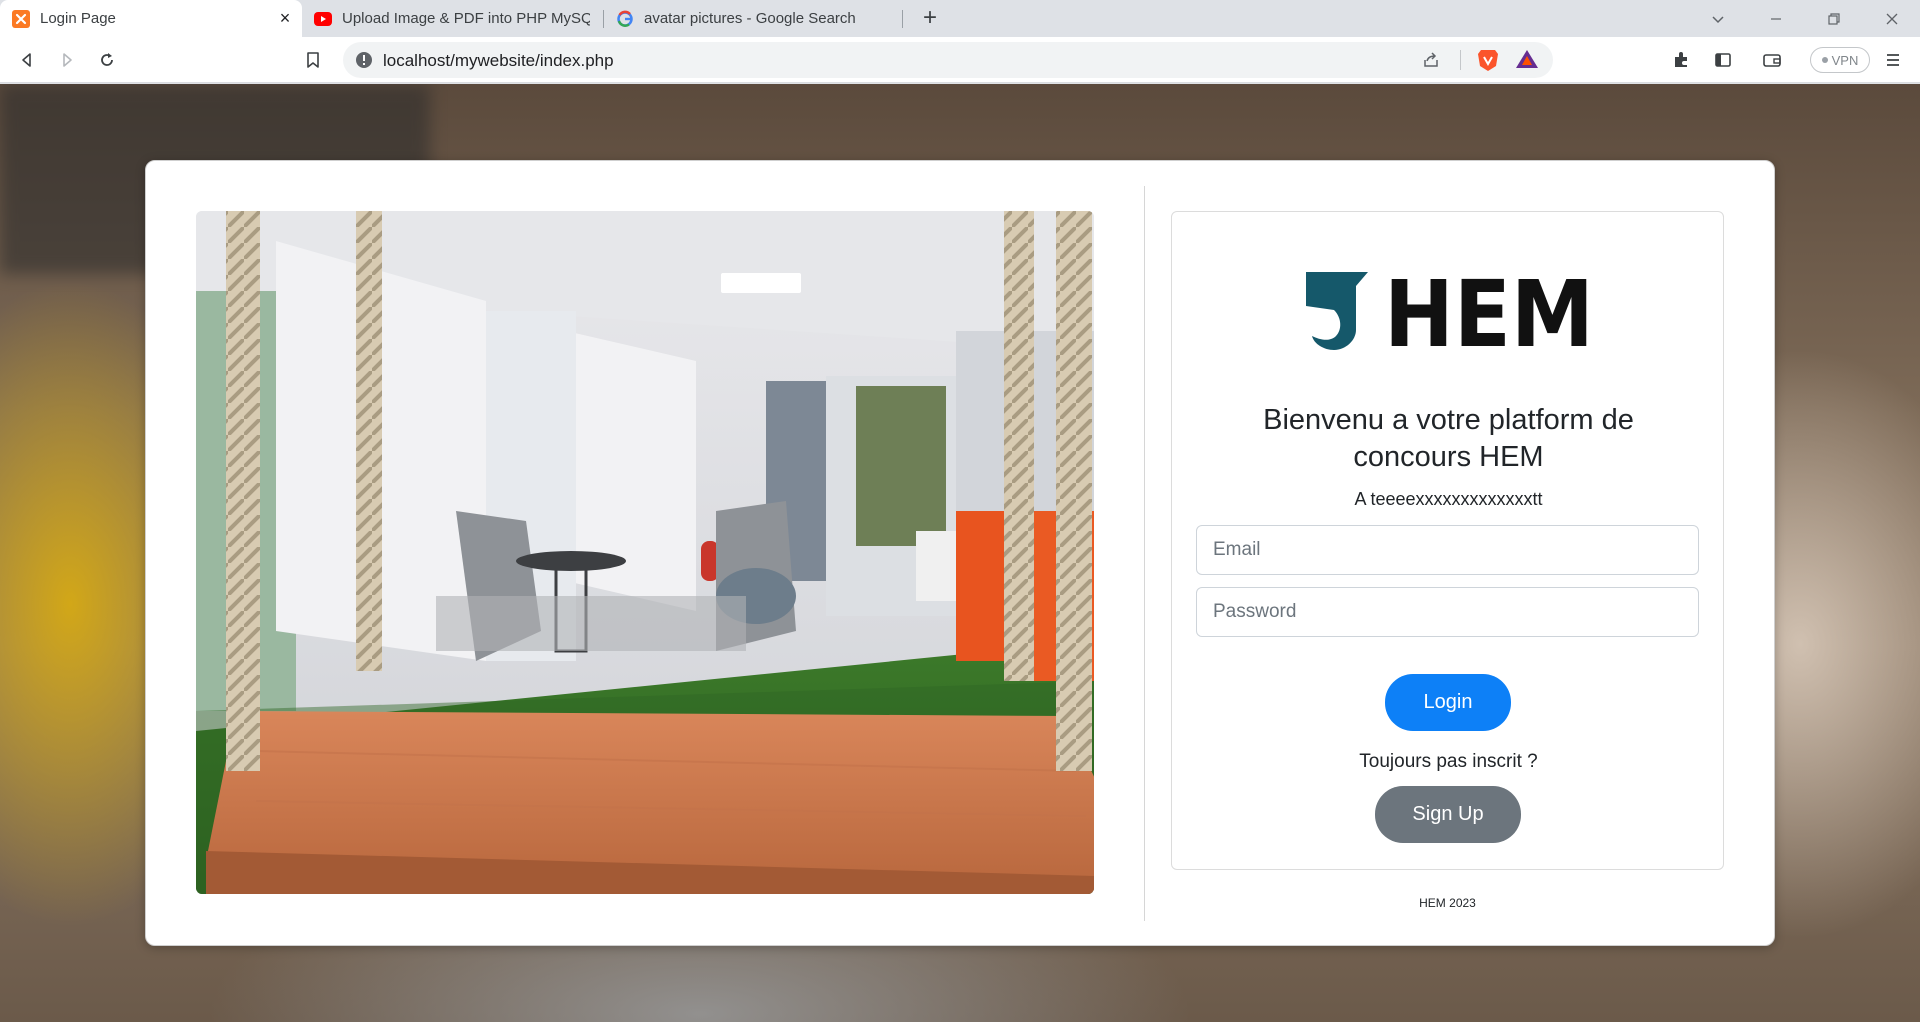  I want to click on tab-login-page: Login Page ×, so click(151, 18).